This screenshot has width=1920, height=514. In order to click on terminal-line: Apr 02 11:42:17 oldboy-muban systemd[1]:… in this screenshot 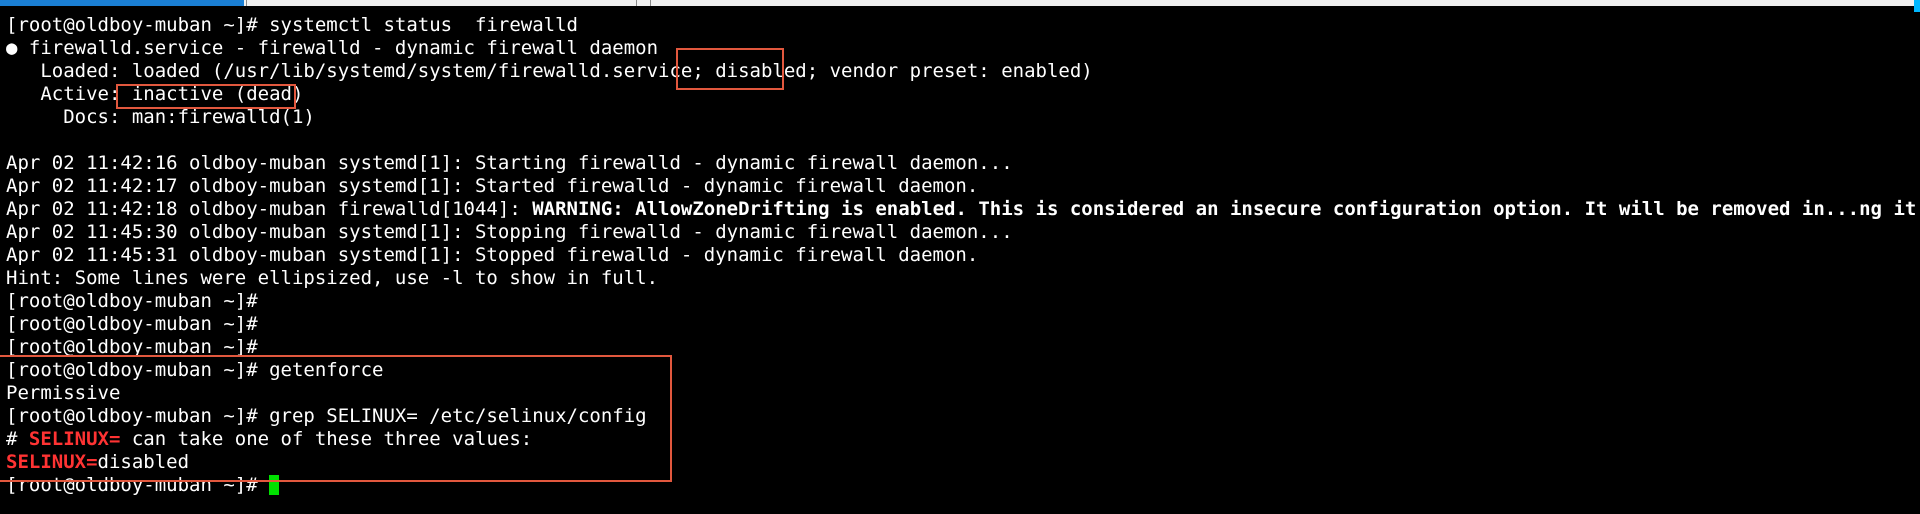, I will do `click(492, 186)`.